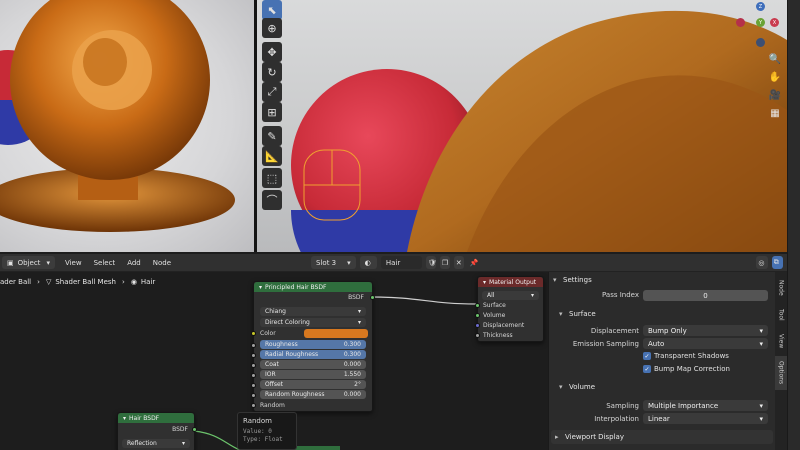 This screenshot has height=450, width=800. Describe the element at coordinates (614, 331) in the screenshot. I see `displacement-label: Displacement` at that location.